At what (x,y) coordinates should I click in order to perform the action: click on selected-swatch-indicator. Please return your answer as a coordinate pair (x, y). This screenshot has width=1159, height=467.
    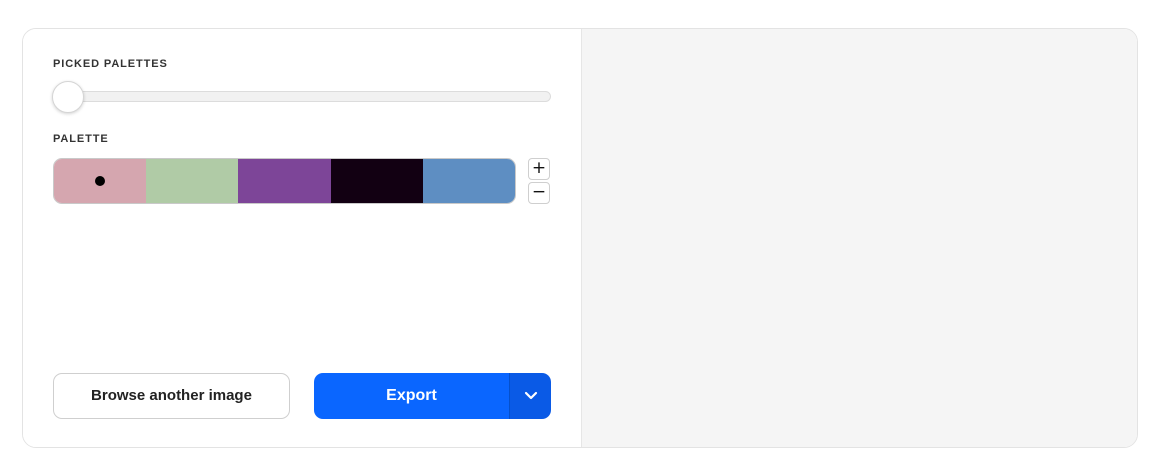
    Looking at the image, I should click on (100, 181).